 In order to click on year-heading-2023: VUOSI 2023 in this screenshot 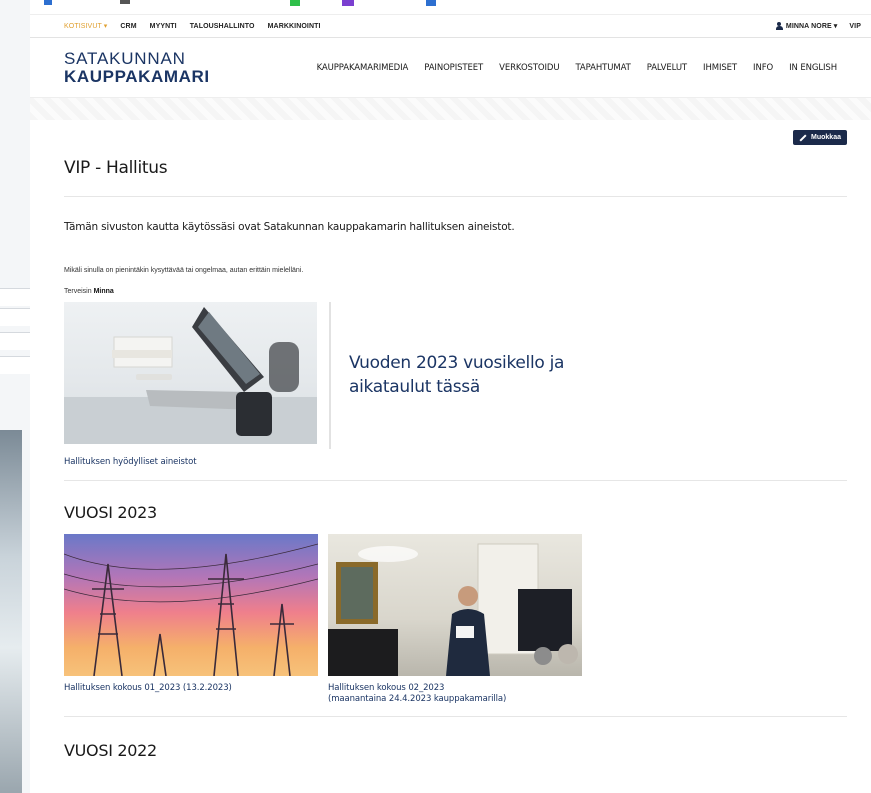, I will do `click(110, 512)`.